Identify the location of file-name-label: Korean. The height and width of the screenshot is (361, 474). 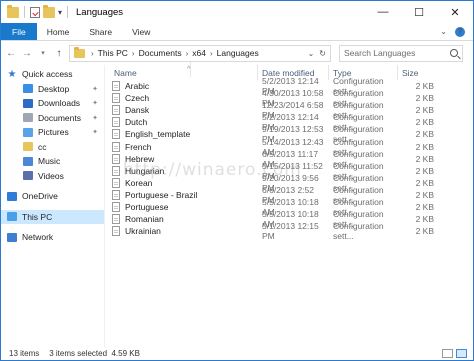
(139, 182).